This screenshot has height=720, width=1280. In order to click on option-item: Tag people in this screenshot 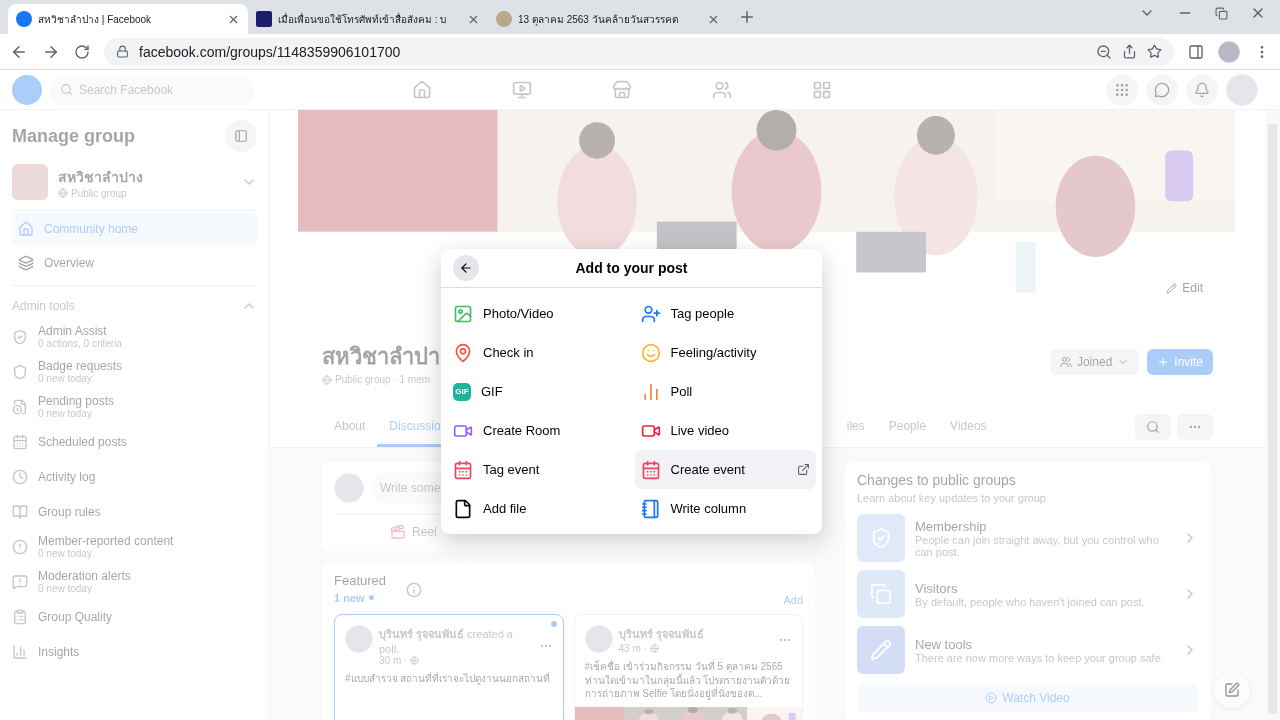, I will do `click(725, 313)`.